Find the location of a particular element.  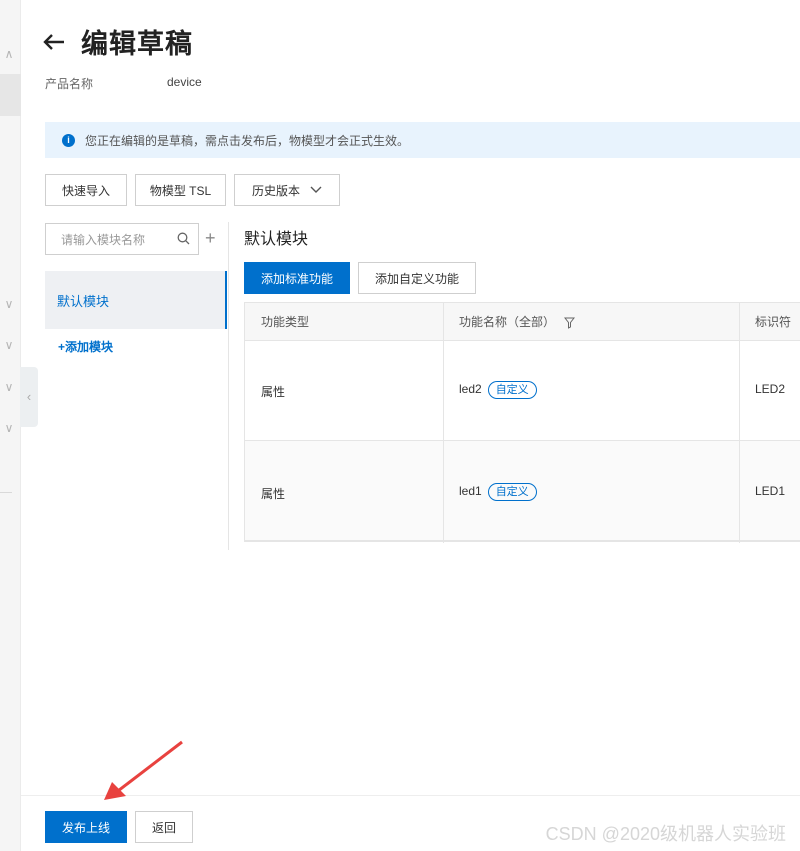

add-custom-label: 添加自定义功能 is located at coordinates (416, 278).